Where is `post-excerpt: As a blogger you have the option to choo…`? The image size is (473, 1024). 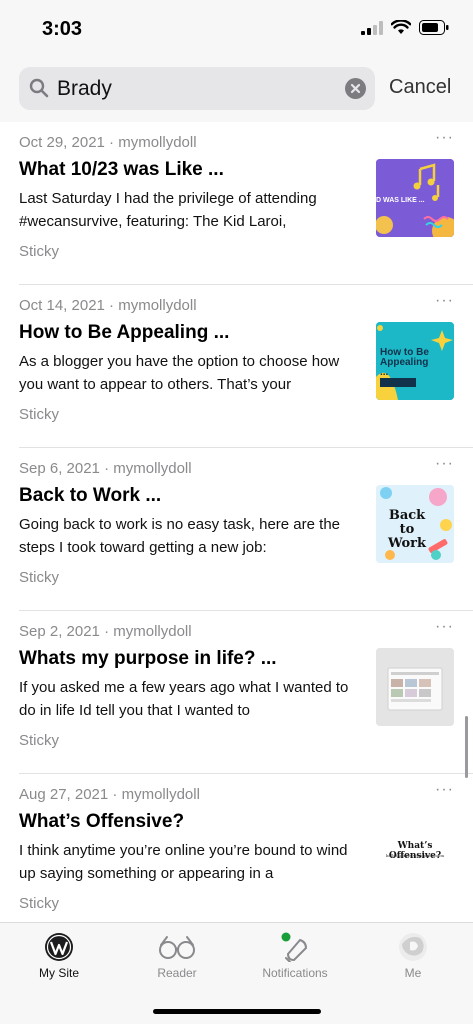
post-excerpt: As a blogger you have the option to choo… is located at coordinates (179, 373).